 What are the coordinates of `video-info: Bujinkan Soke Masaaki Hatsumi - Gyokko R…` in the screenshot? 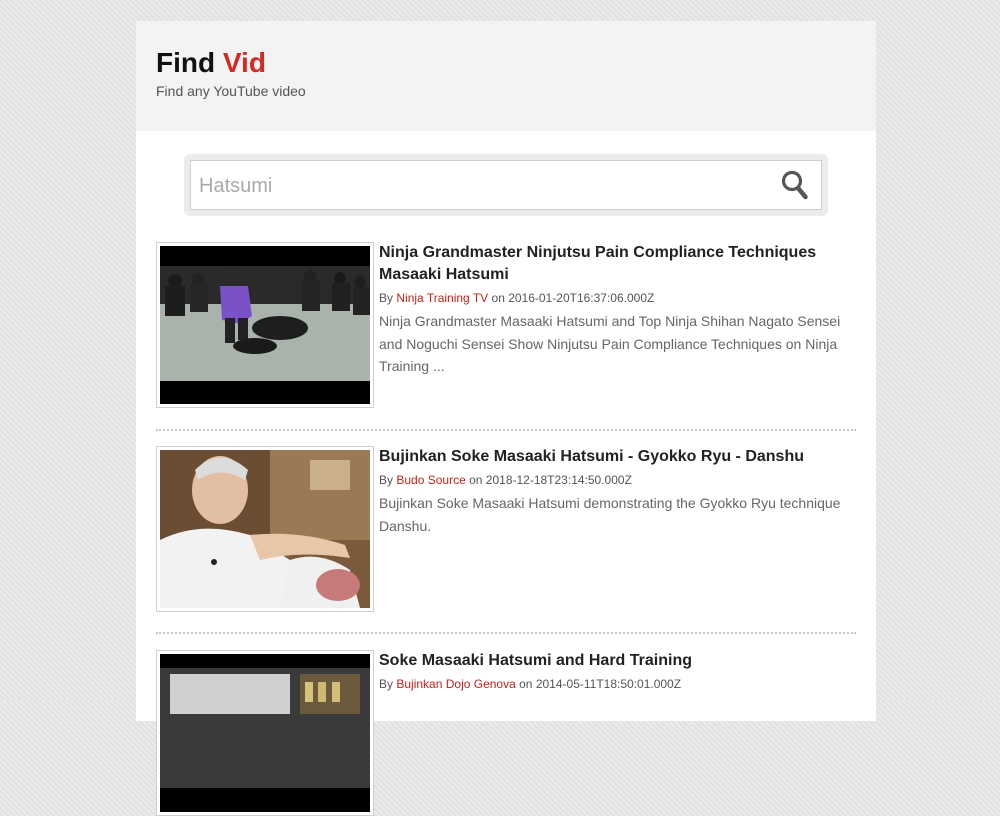 It's located at (617, 491).